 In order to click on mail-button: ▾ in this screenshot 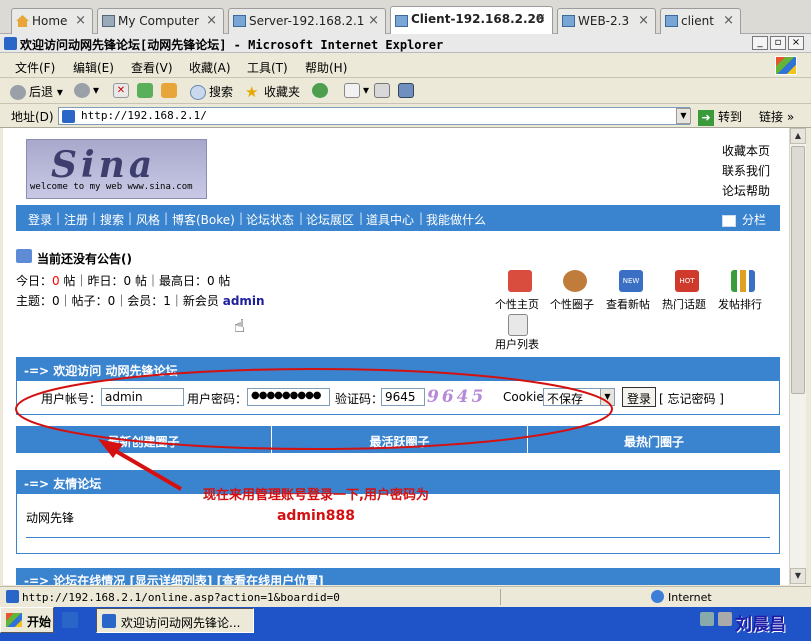, I will do `click(356, 90)`.